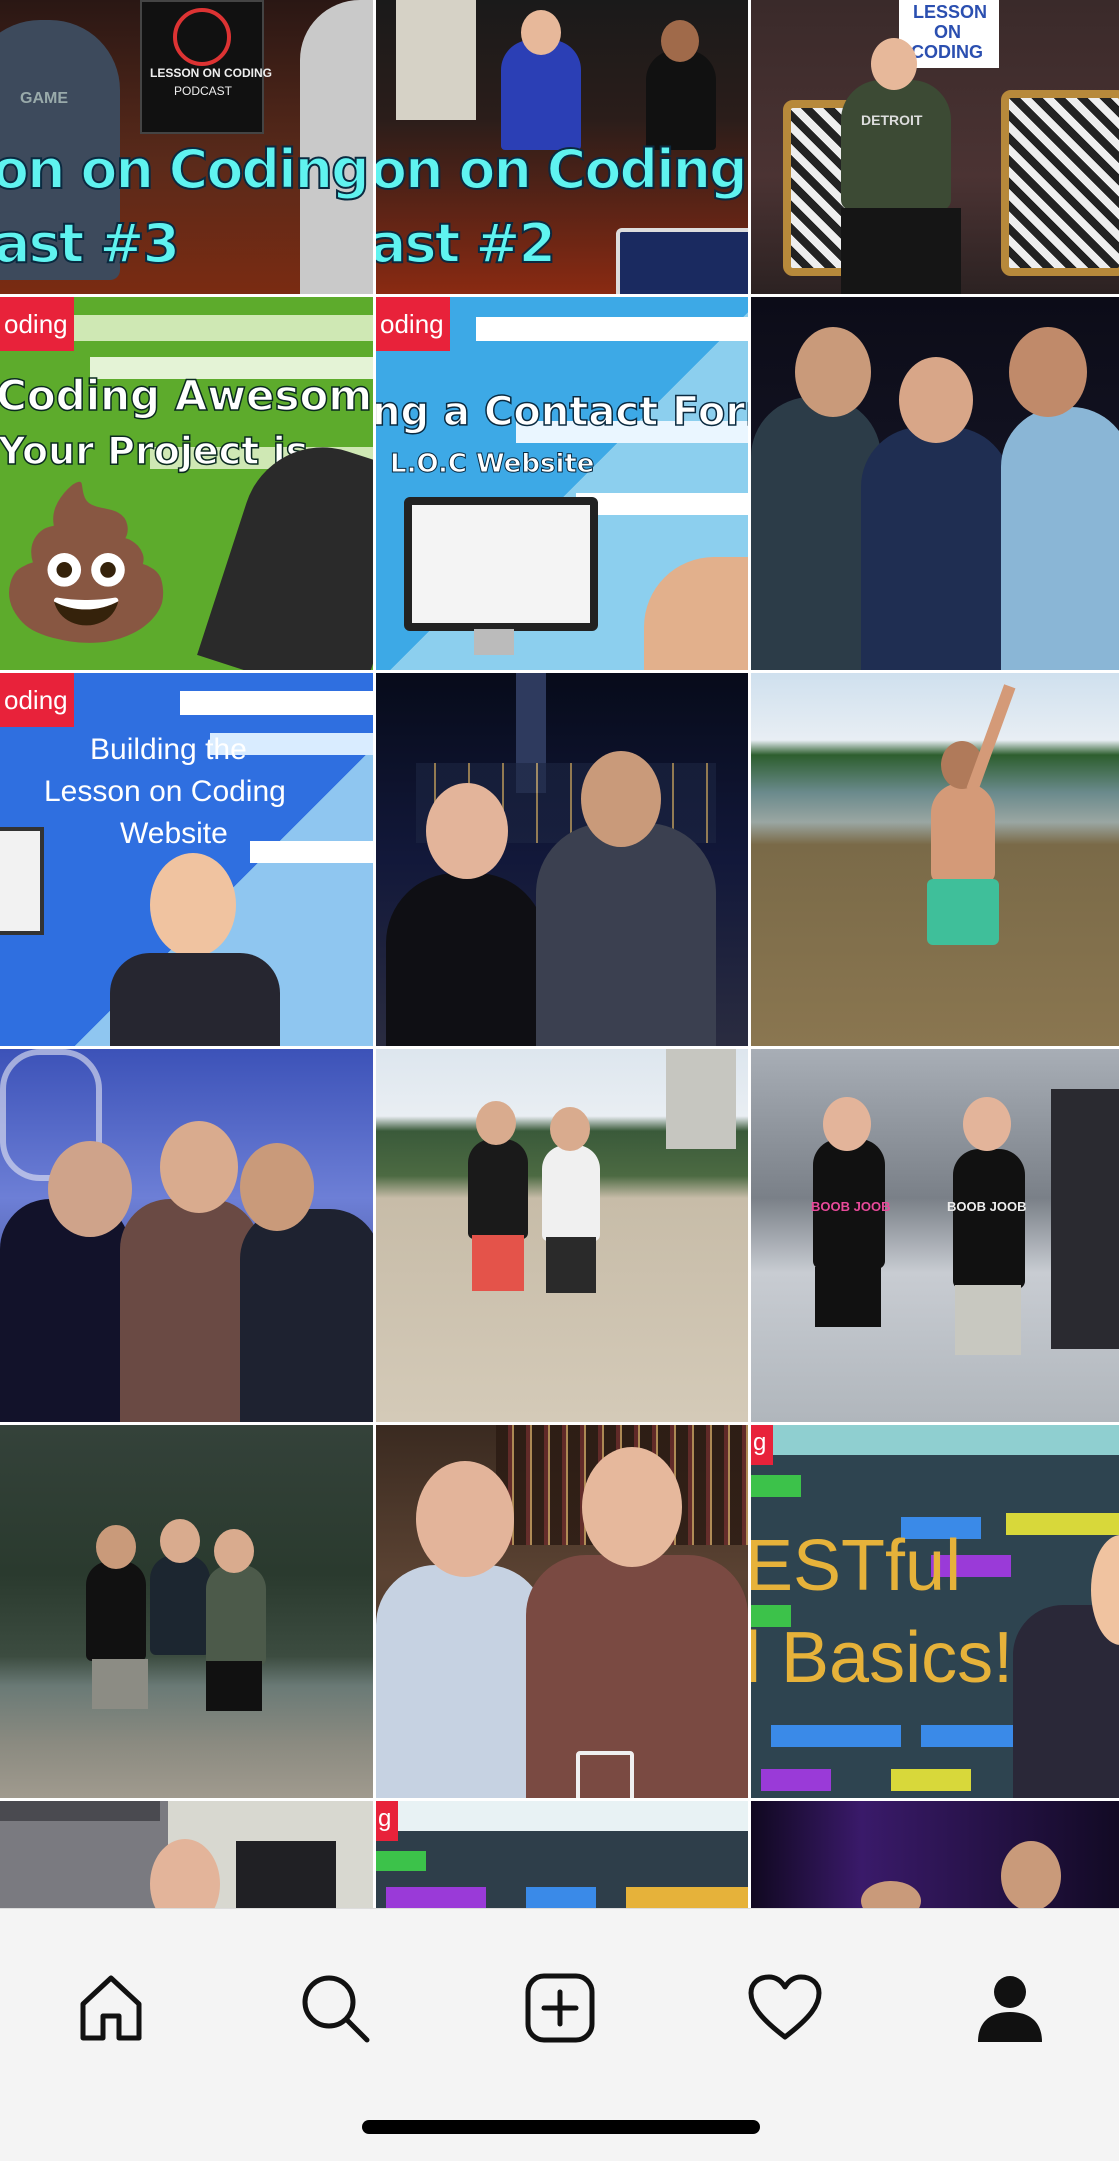 This screenshot has height=2161, width=1119. Describe the element at coordinates (186, 1854) in the screenshot. I see `post-thumbnail-shower` at that location.